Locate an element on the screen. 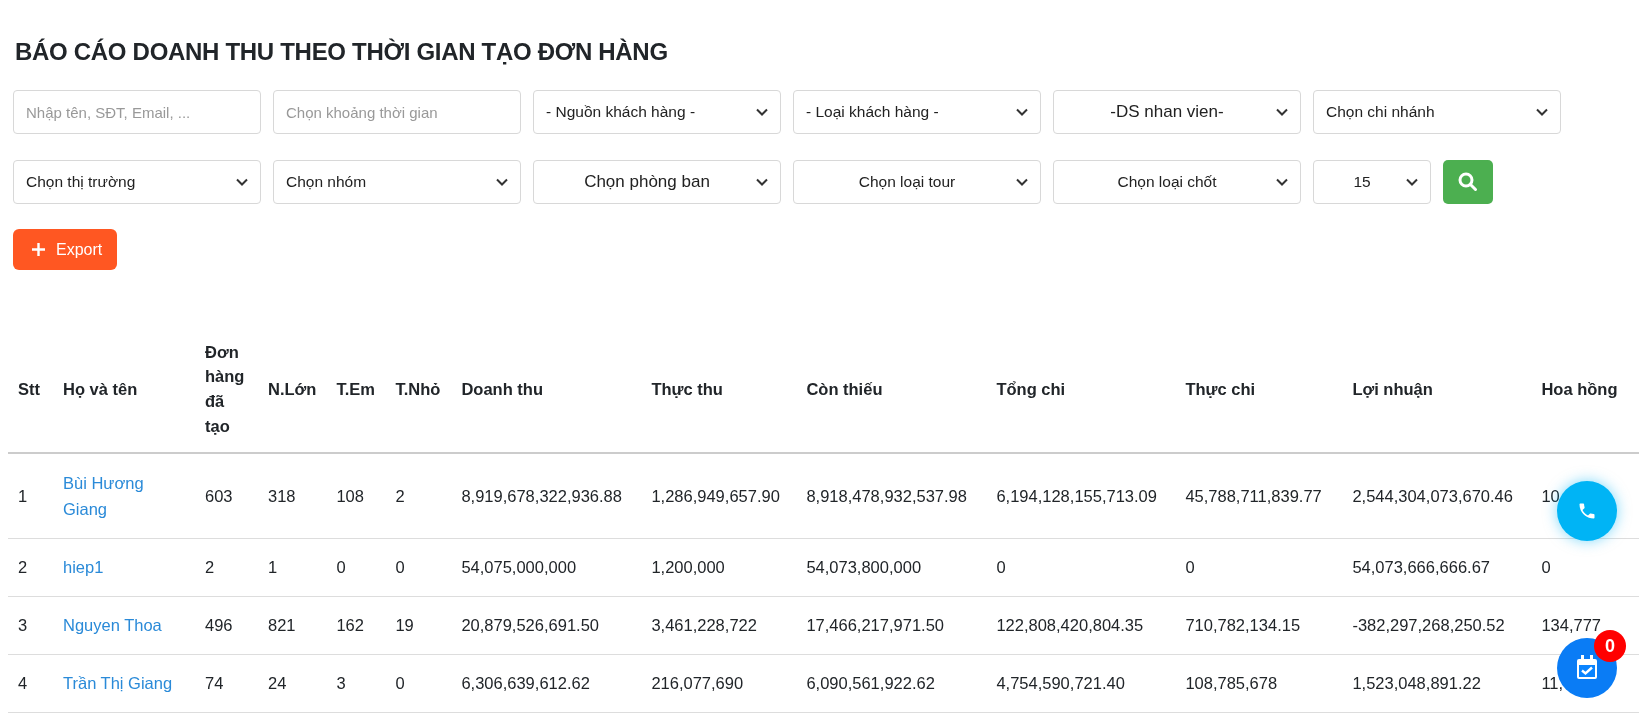  select-field: Chọn phòng ban is located at coordinates (657, 182).